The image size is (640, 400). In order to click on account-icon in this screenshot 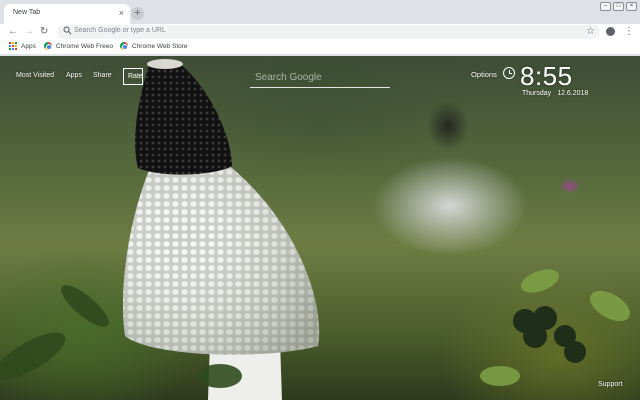, I will do `click(610, 31)`.